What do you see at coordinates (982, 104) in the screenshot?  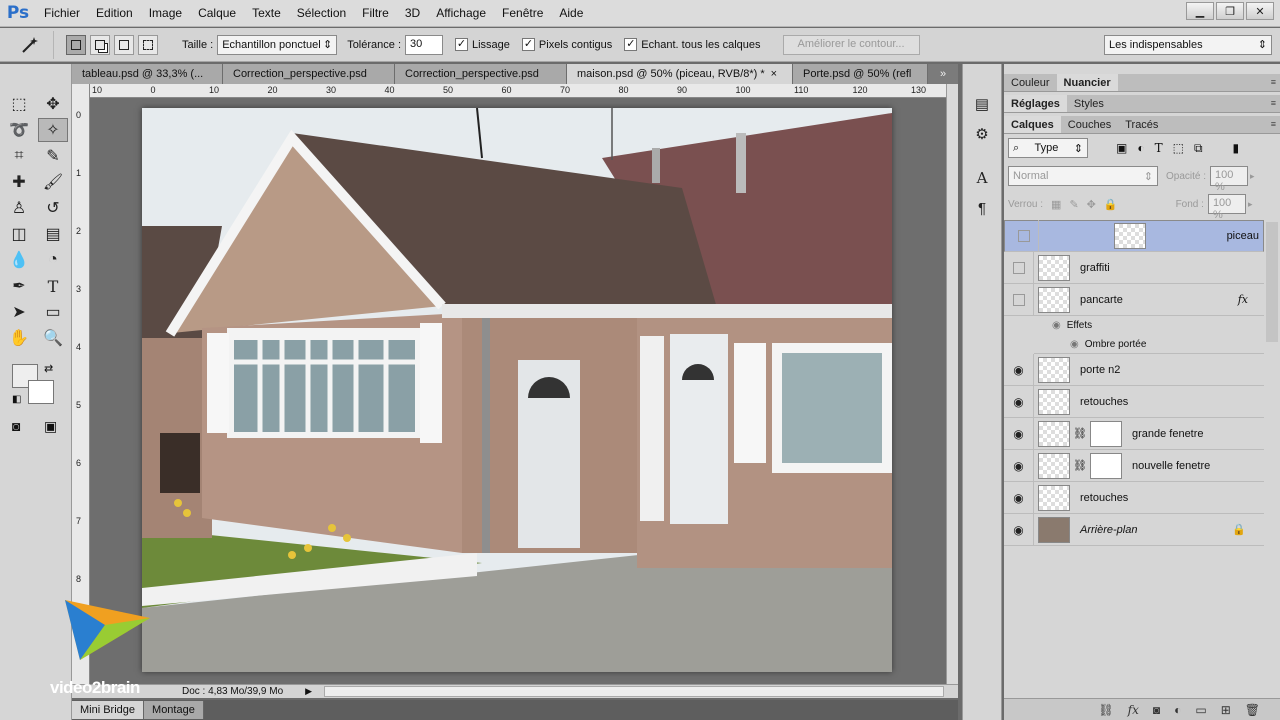 I see `history-panel-icon: ▤` at bounding box center [982, 104].